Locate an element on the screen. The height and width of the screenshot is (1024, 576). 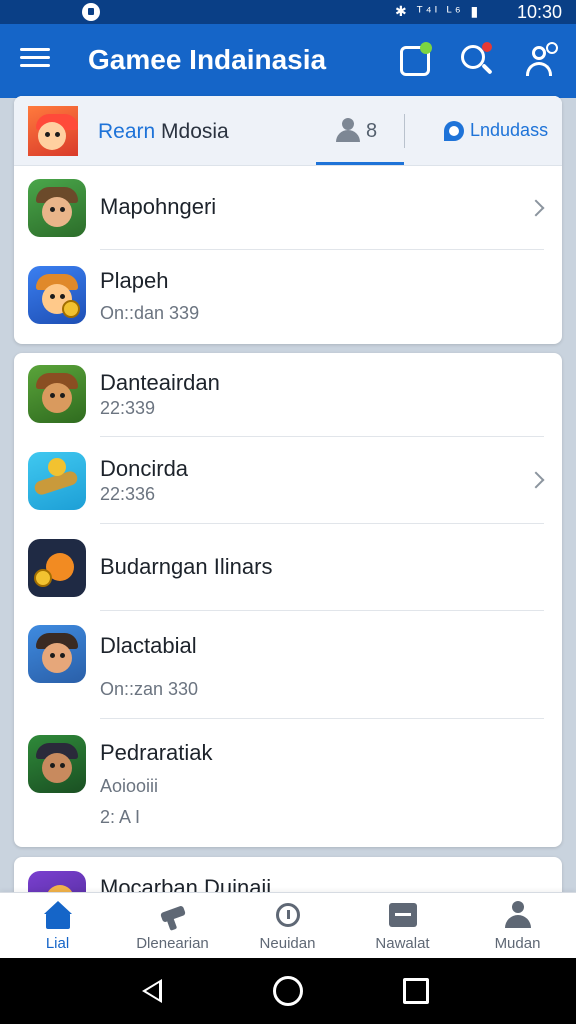
nav-item-4: Nawalat is located at coordinates (402, 926).